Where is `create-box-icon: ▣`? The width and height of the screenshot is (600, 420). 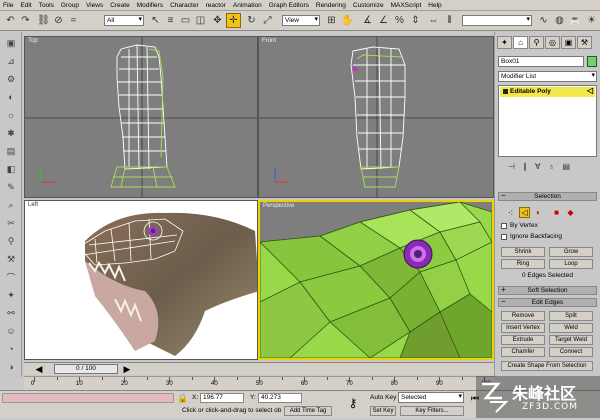 create-box-icon: ▣ is located at coordinates (11, 43).